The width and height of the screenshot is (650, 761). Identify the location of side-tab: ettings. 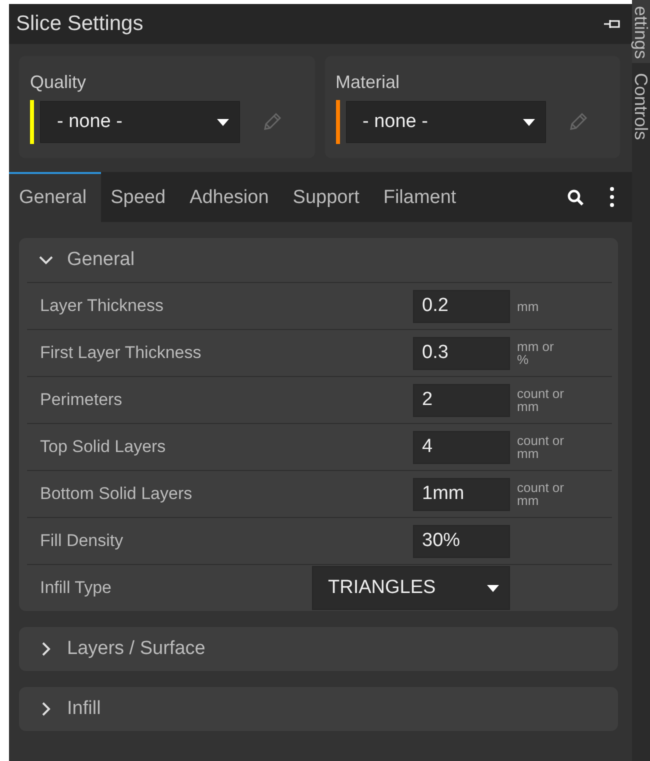
(641, 32).